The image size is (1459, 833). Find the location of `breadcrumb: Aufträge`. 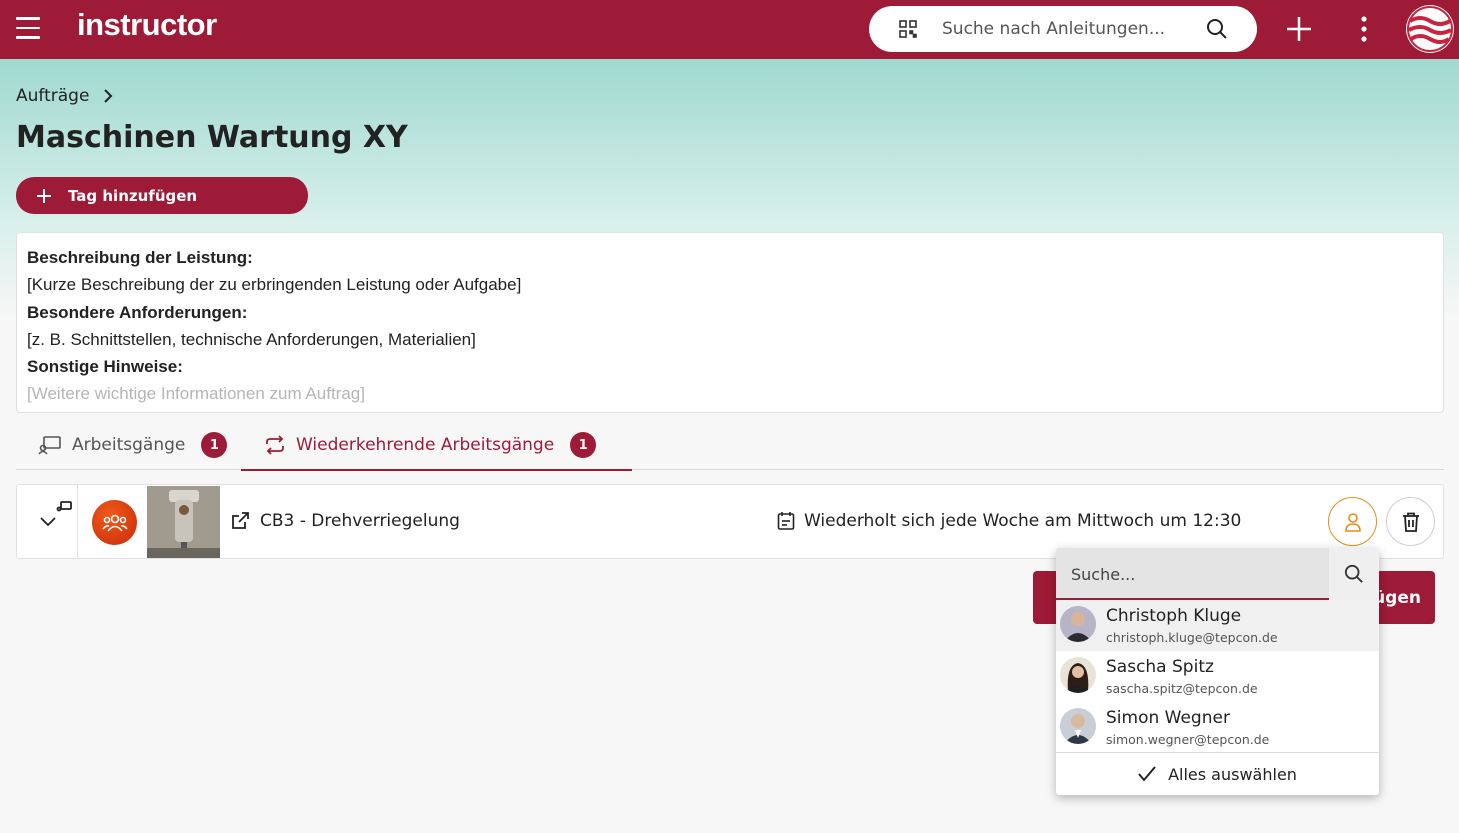

breadcrumb: Aufträge is located at coordinates (64, 96).